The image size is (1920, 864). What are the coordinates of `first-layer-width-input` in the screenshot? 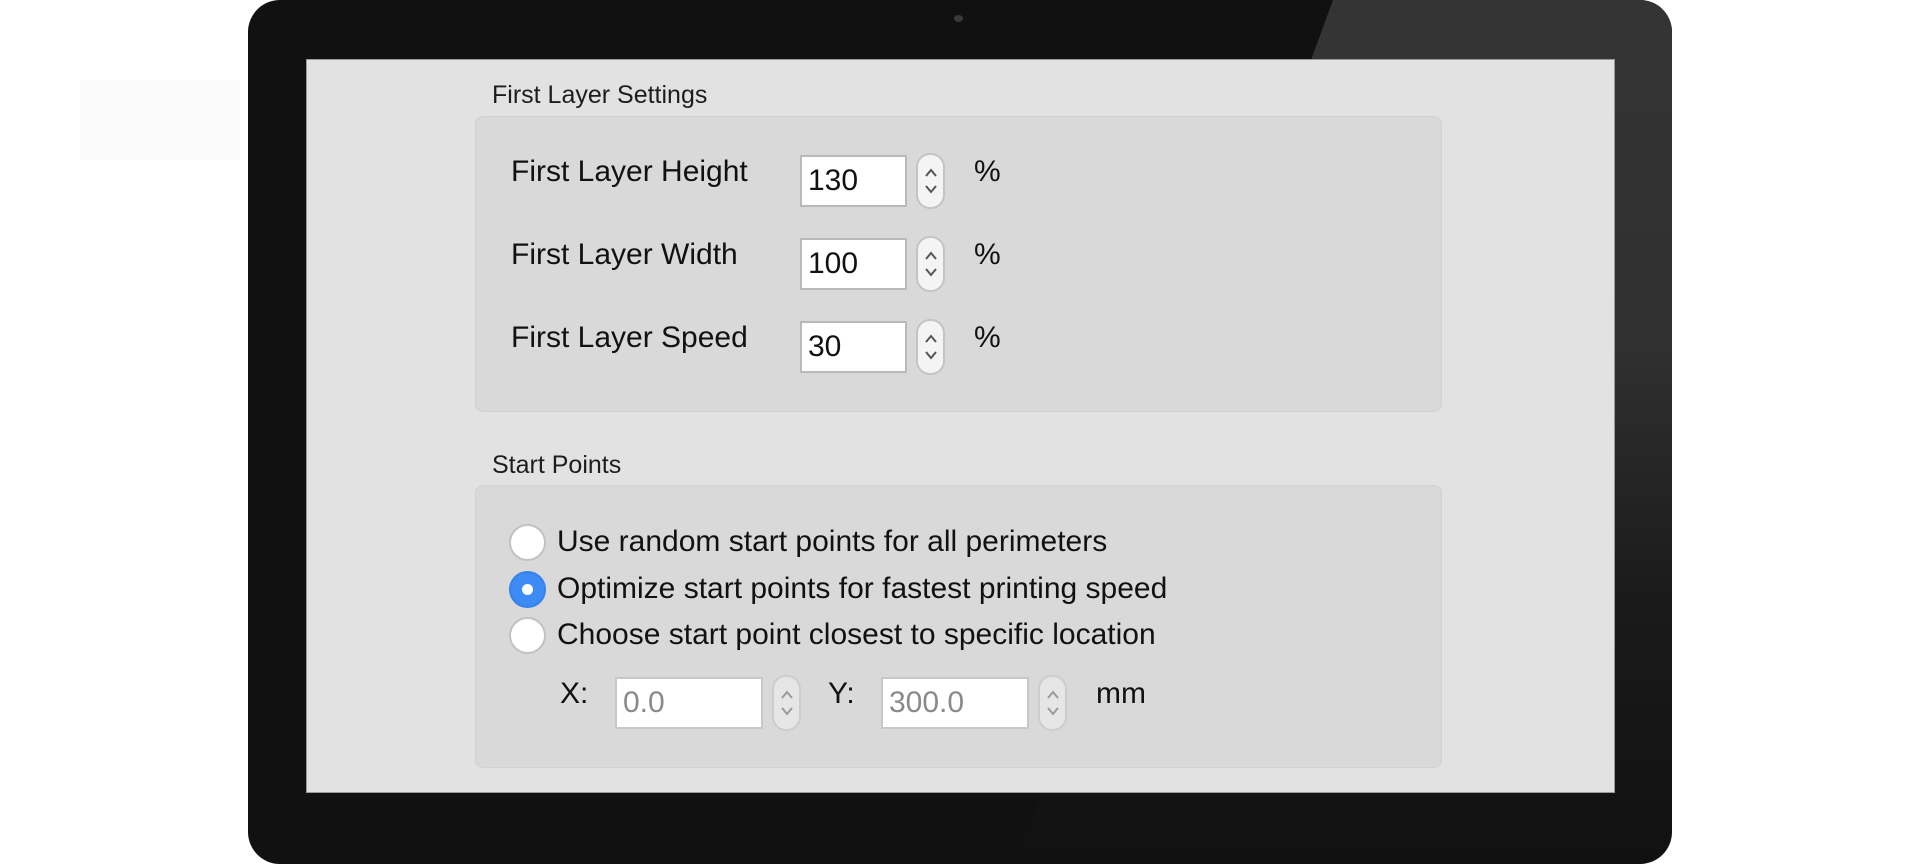 It's located at (853, 264).